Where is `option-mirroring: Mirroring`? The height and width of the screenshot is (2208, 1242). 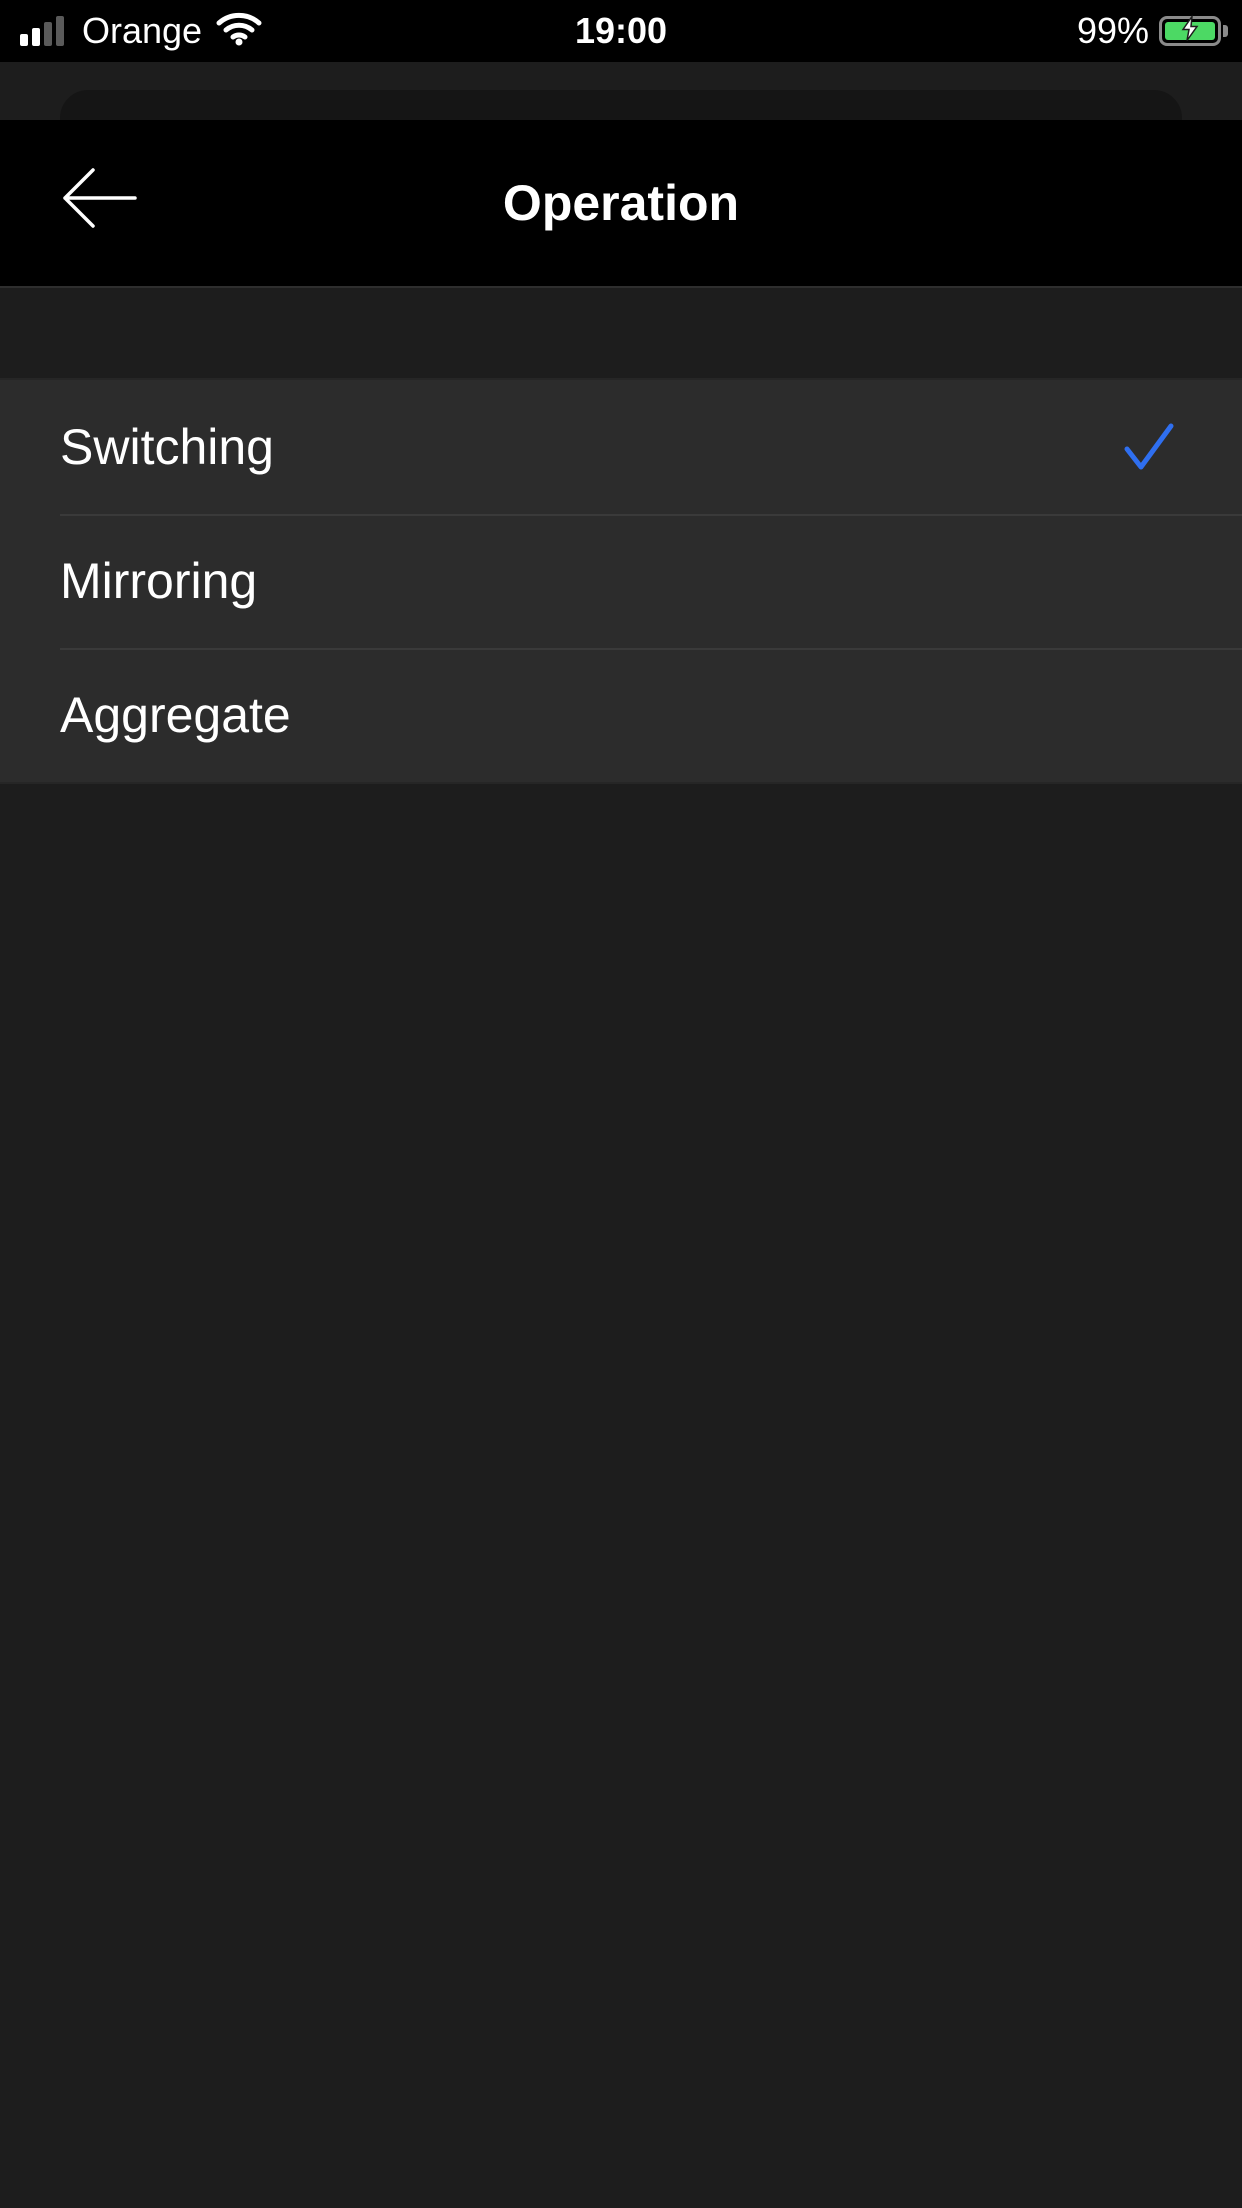 option-mirroring: Mirroring is located at coordinates (621, 581).